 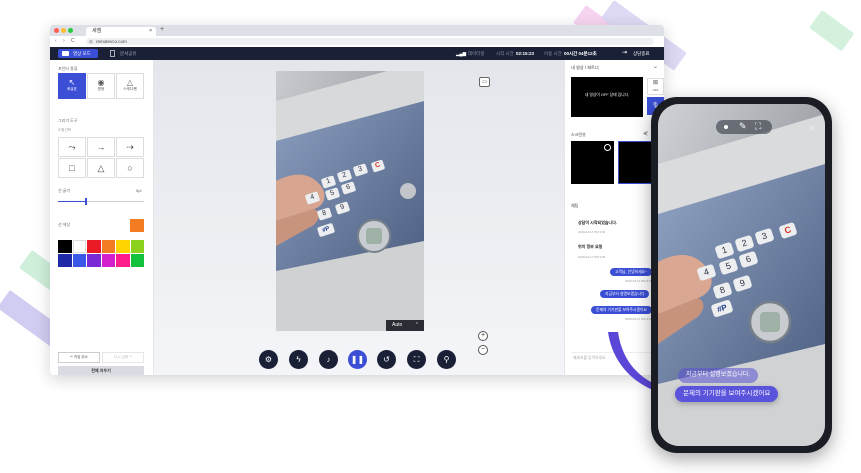 What do you see at coordinates (446, 359) in the screenshot?
I see `location-button: ⚲` at bounding box center [446, 359].